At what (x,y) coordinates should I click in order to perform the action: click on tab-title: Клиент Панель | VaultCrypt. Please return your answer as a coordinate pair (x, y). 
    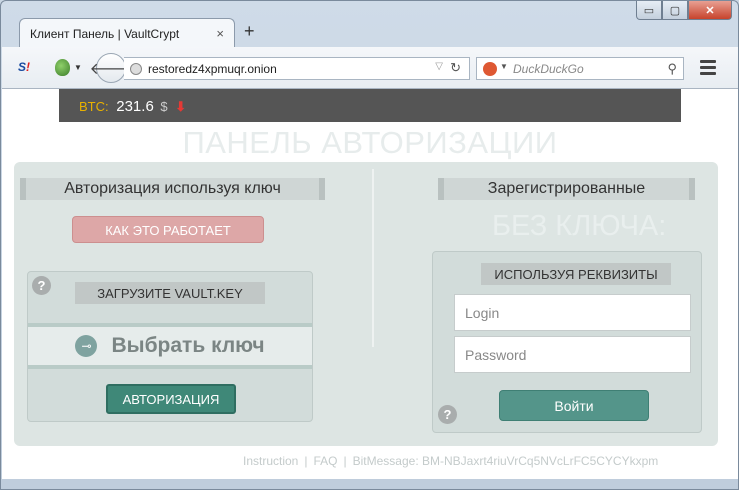
    Looking at the image, I should click on (105, 34).